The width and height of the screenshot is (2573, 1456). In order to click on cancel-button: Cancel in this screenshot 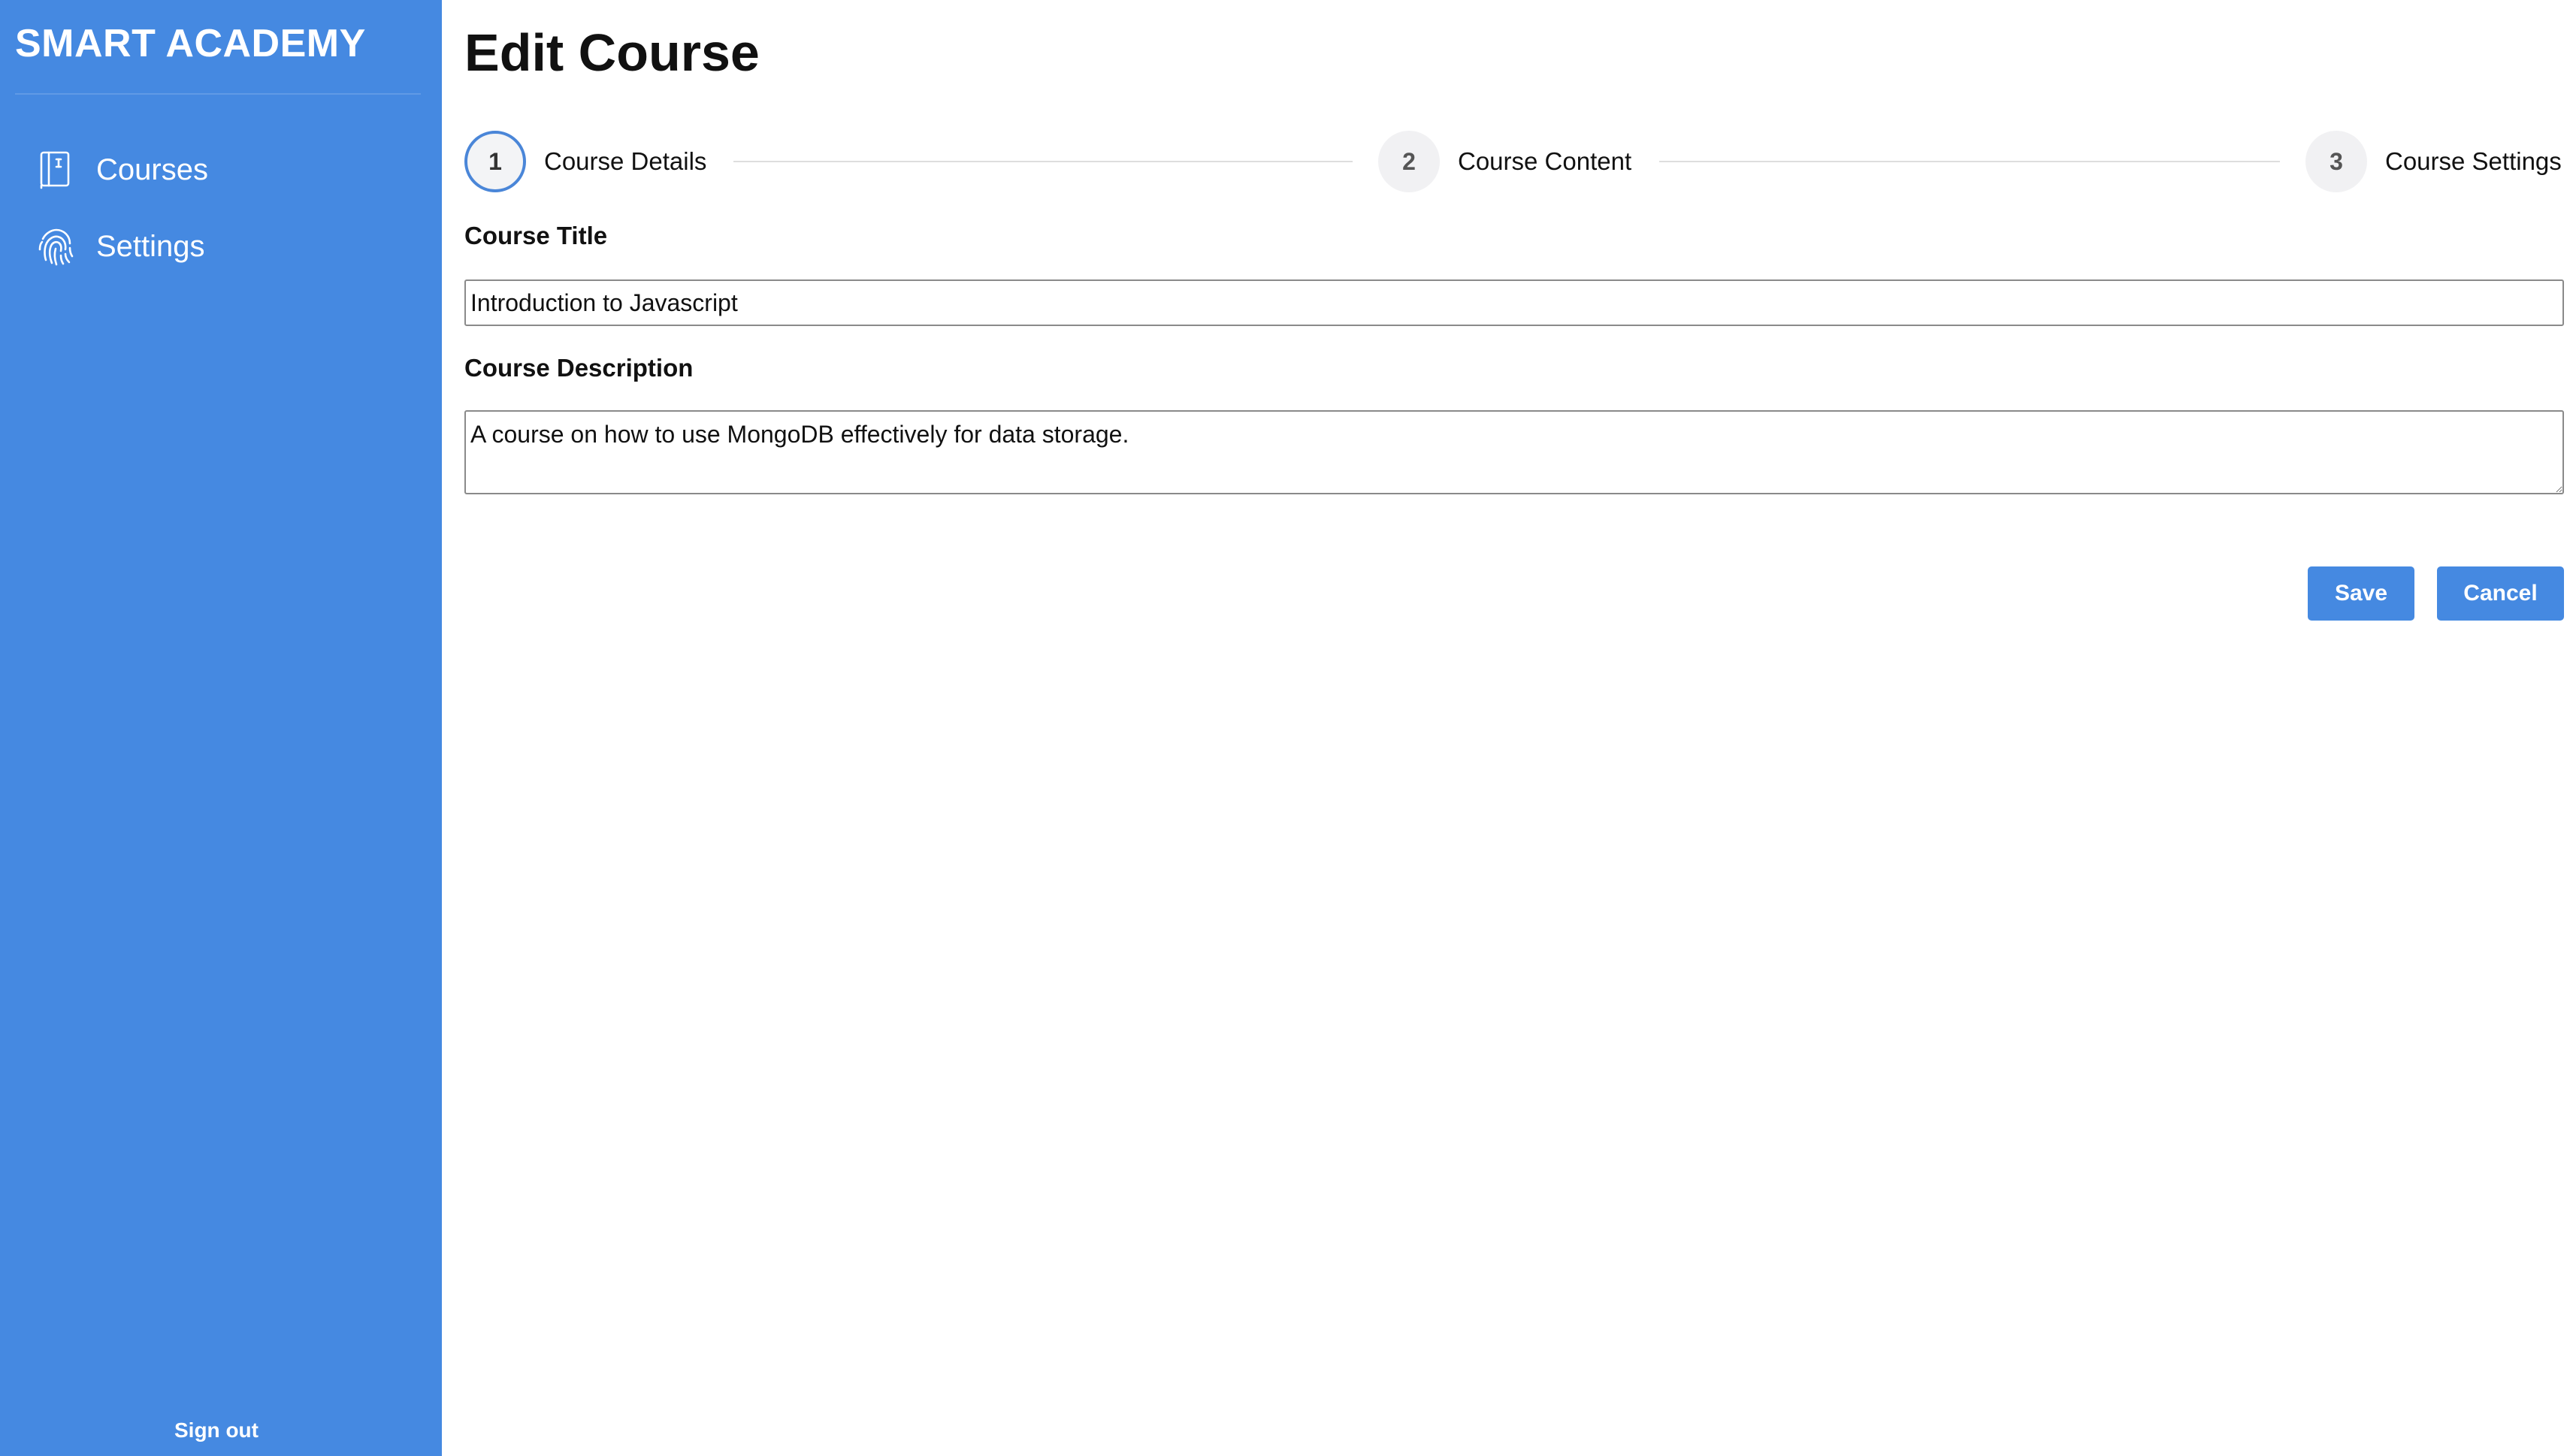, I will do `click(2500, 593)`.